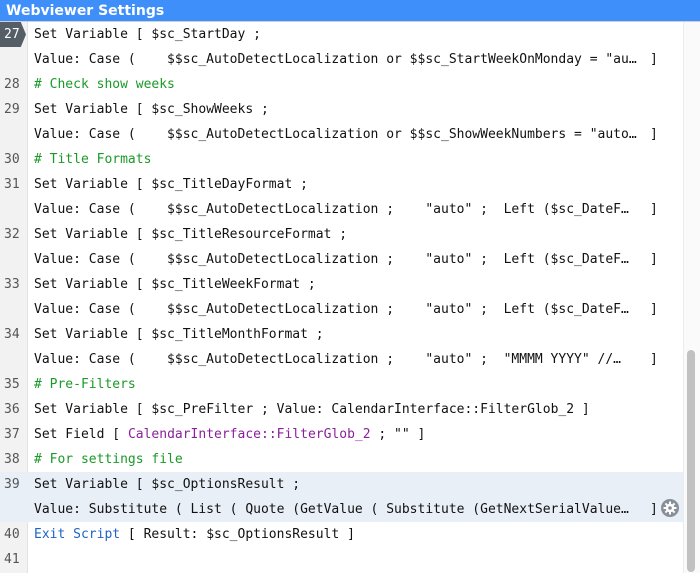  Describe the element at coordinates (341, 384) in the screenshot. I see `script-line: 35 # Pre-Filters` at that location.